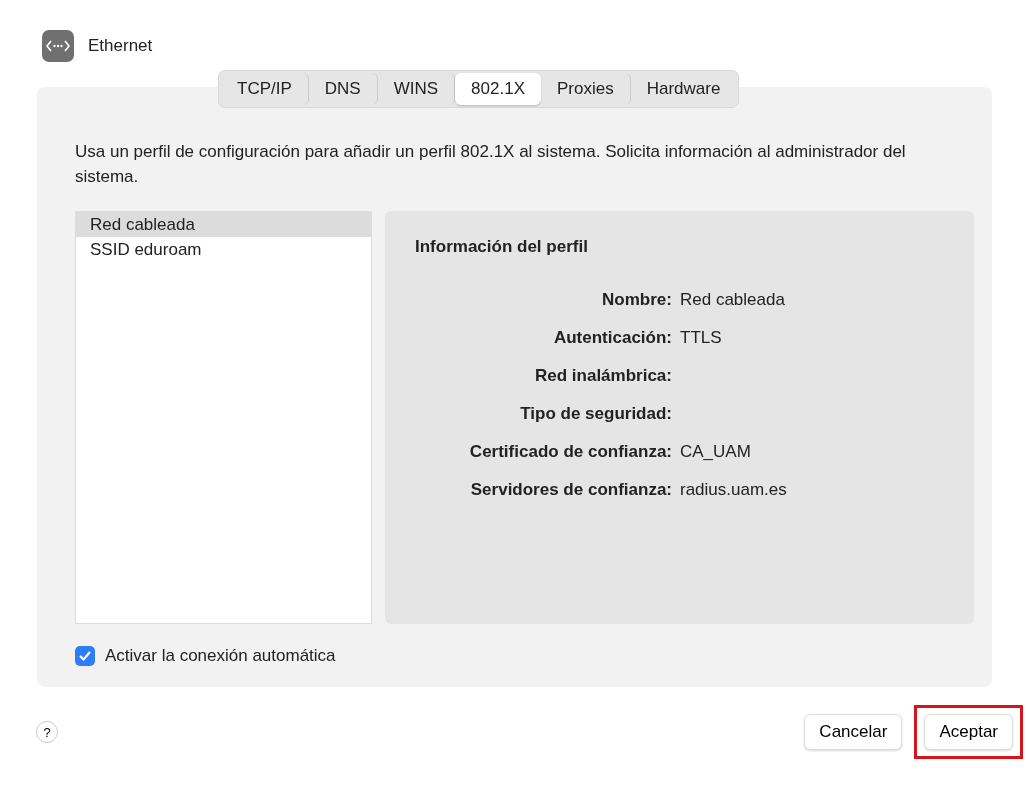 This screenshot has height=805, width=1028. I want to click on dialog-button: Aceptar, so click(968, 732).